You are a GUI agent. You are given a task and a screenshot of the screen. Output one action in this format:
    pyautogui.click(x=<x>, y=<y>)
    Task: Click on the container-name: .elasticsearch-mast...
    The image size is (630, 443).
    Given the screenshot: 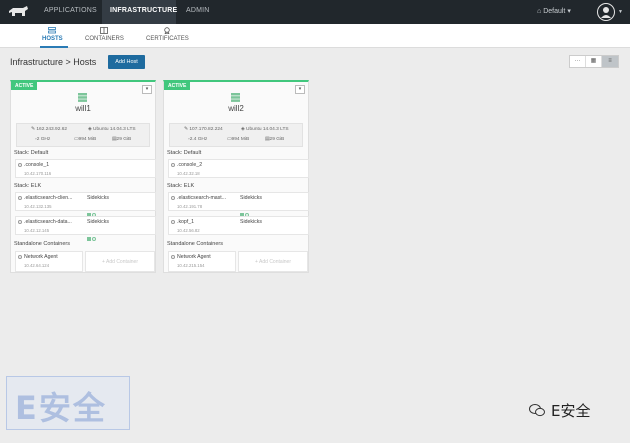 What is the action you would take?
    pyautogui.click(x=202, y=198)
    